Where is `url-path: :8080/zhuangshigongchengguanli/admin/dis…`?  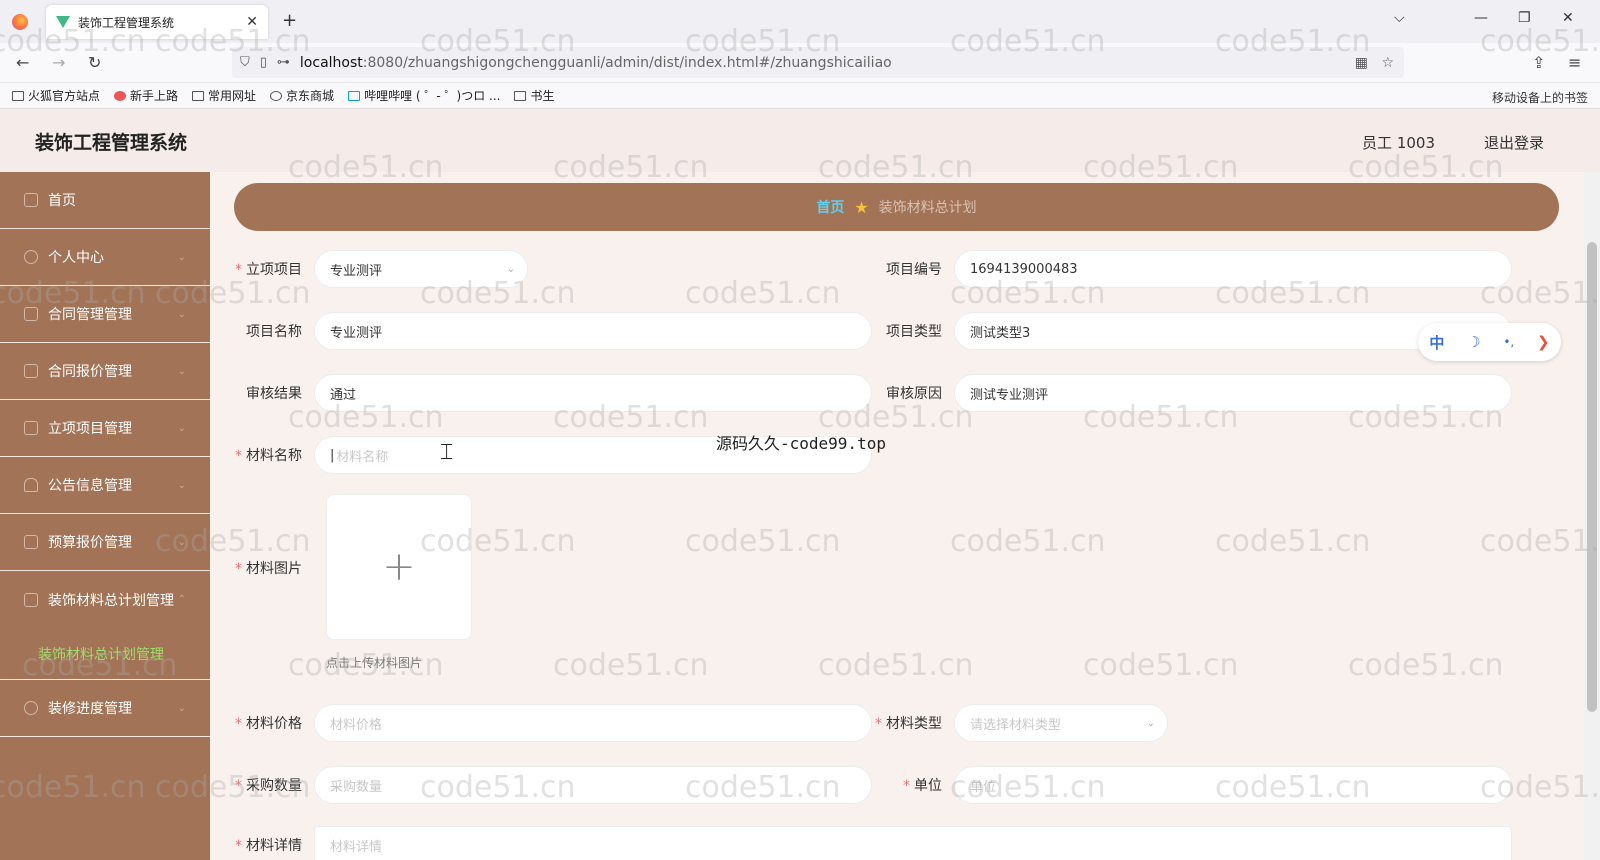
url-path: :8080/zhuangshigongchengguanli/admin/dis… is located at coordinates (627, 62).